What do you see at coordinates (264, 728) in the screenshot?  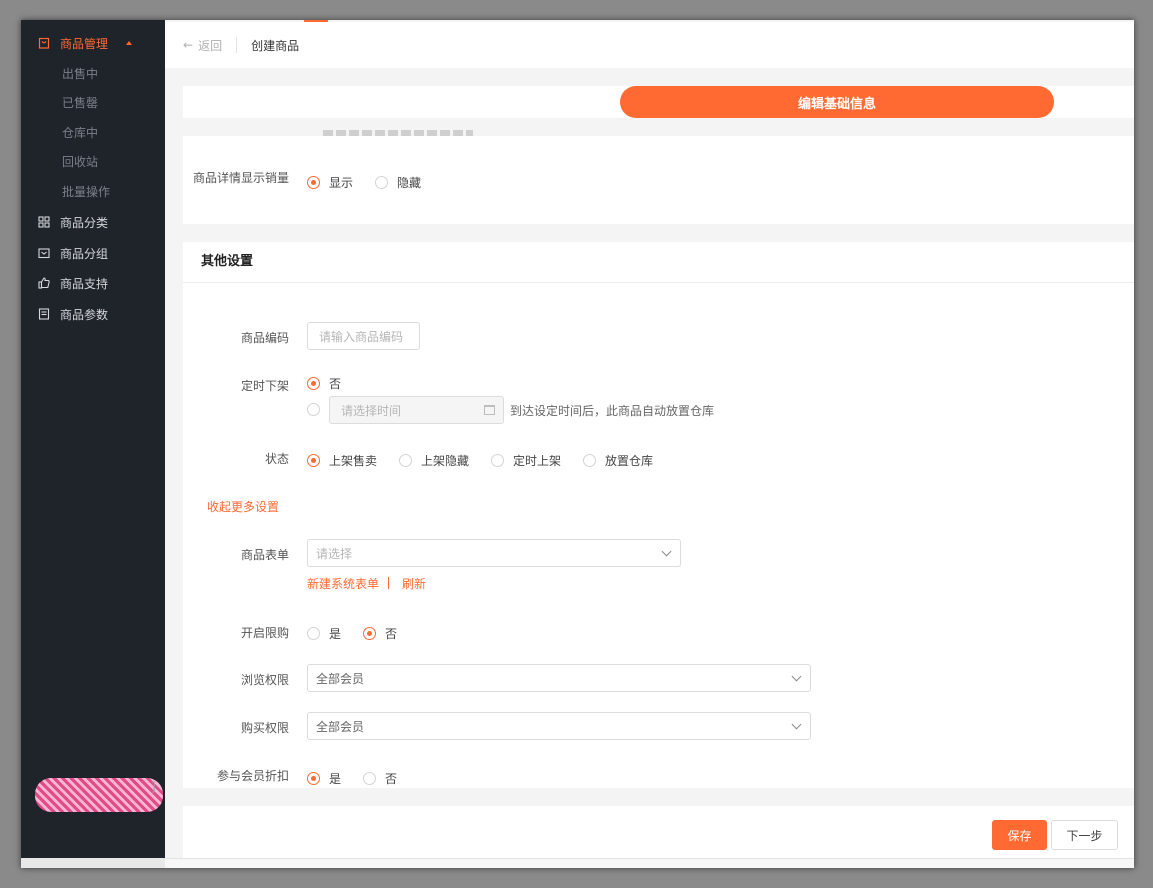 I see `buy-permission-label: 购买权限` at bounding box center [264, 728].